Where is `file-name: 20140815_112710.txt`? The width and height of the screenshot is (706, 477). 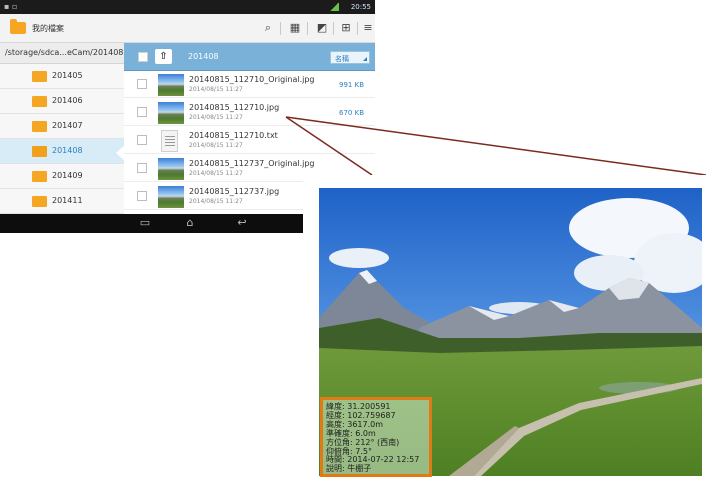 file-name: 20140815_112710.txt is located at coordinates (233, 135).